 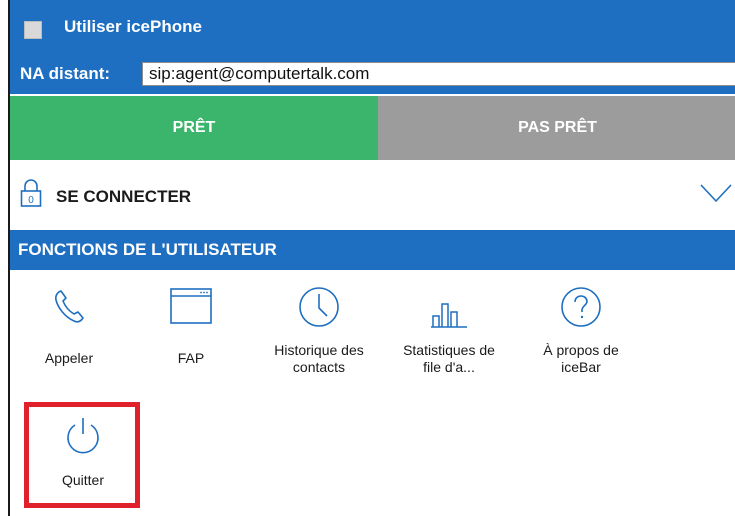 I want to click on connect-row: 0 SE CONNECTER, so click(x=372, y=195).